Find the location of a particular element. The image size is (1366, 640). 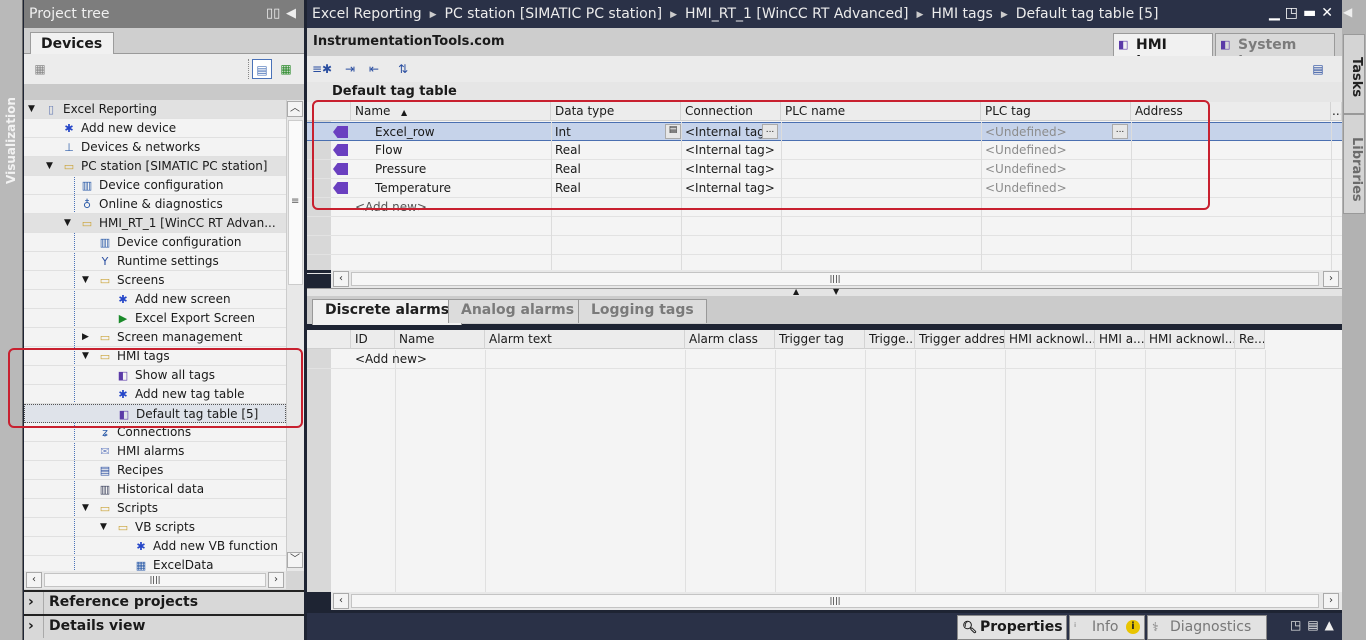

tree-item: ✱ Add new screen is located at coordinates (155, 299).